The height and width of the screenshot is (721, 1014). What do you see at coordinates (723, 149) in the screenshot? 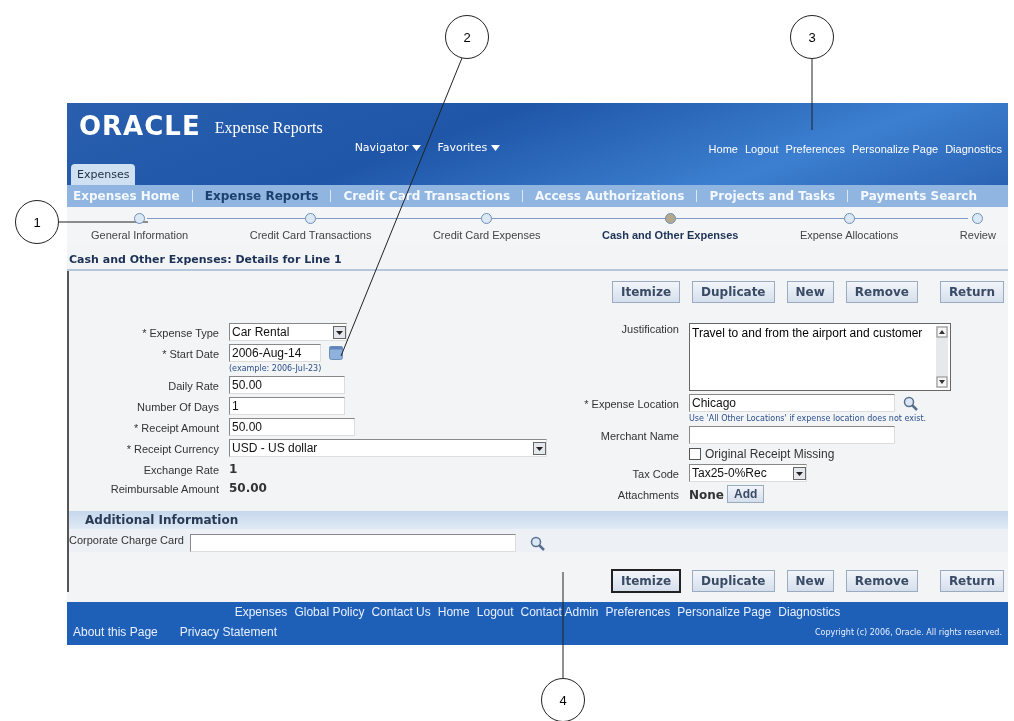
I see `global-link: Home` at bounding box center [723, 149].